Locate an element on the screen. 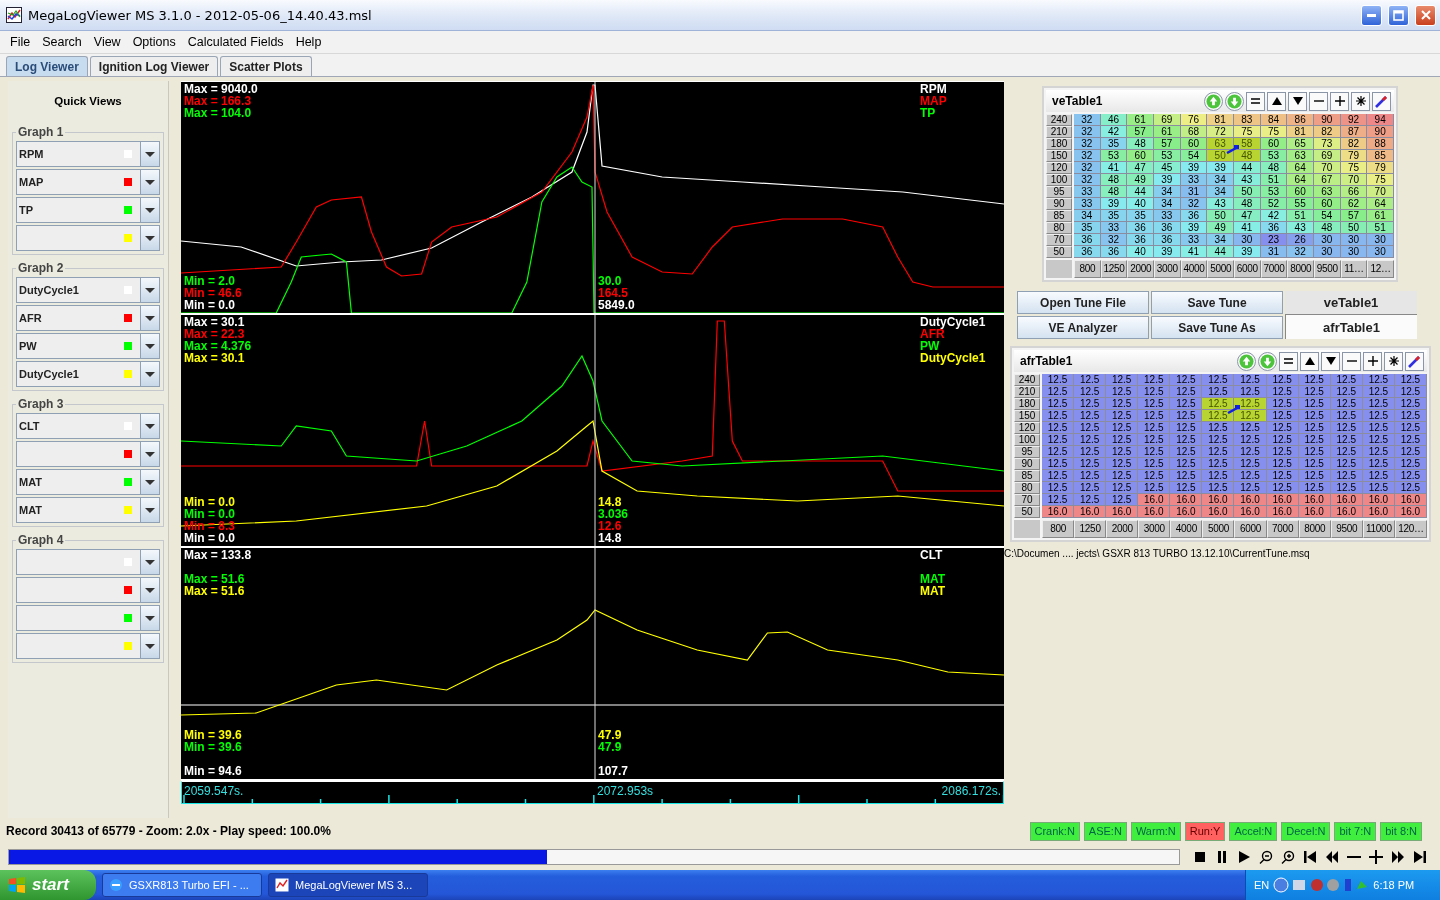  edit-button is located at coordinates (1414, 361).